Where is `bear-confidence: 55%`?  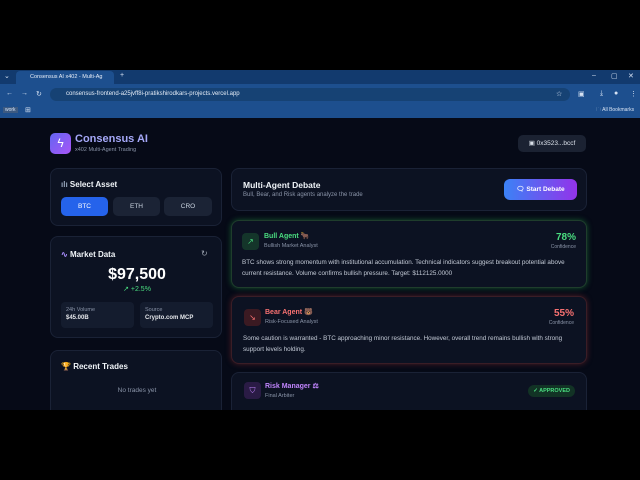
bear-confidence: 55% is located at coordinates (563, 313).